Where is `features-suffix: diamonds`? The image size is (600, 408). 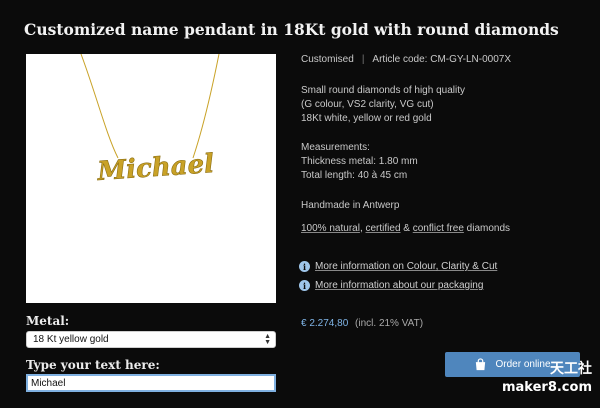
features-suffix: diamonds is located at coordinates (487, 228).